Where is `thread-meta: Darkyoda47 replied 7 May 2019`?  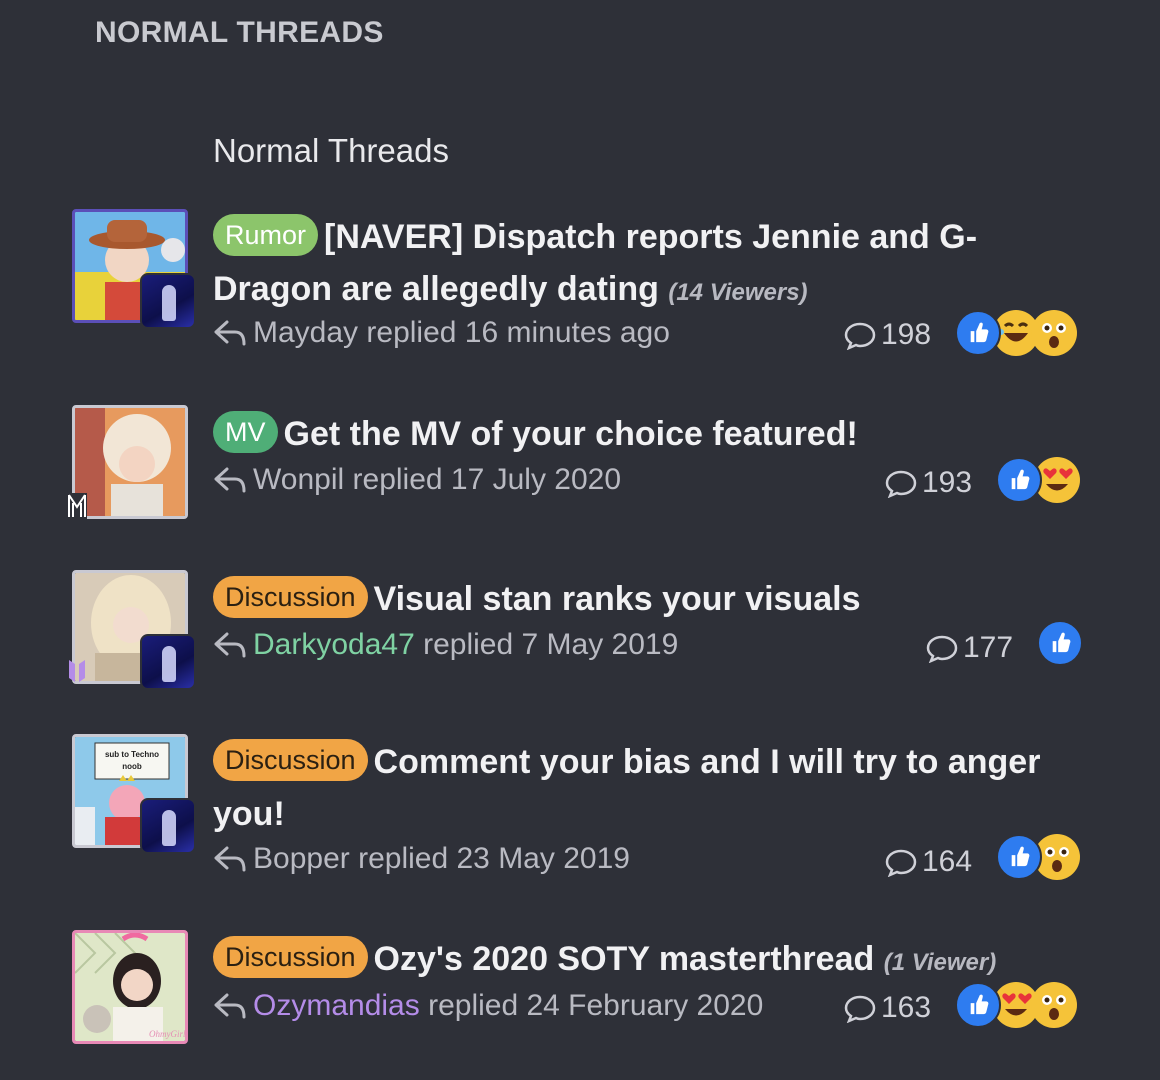
thread-meta: Darkyoda47 replied 7 May 2019 is located at coordinates (445, 645).